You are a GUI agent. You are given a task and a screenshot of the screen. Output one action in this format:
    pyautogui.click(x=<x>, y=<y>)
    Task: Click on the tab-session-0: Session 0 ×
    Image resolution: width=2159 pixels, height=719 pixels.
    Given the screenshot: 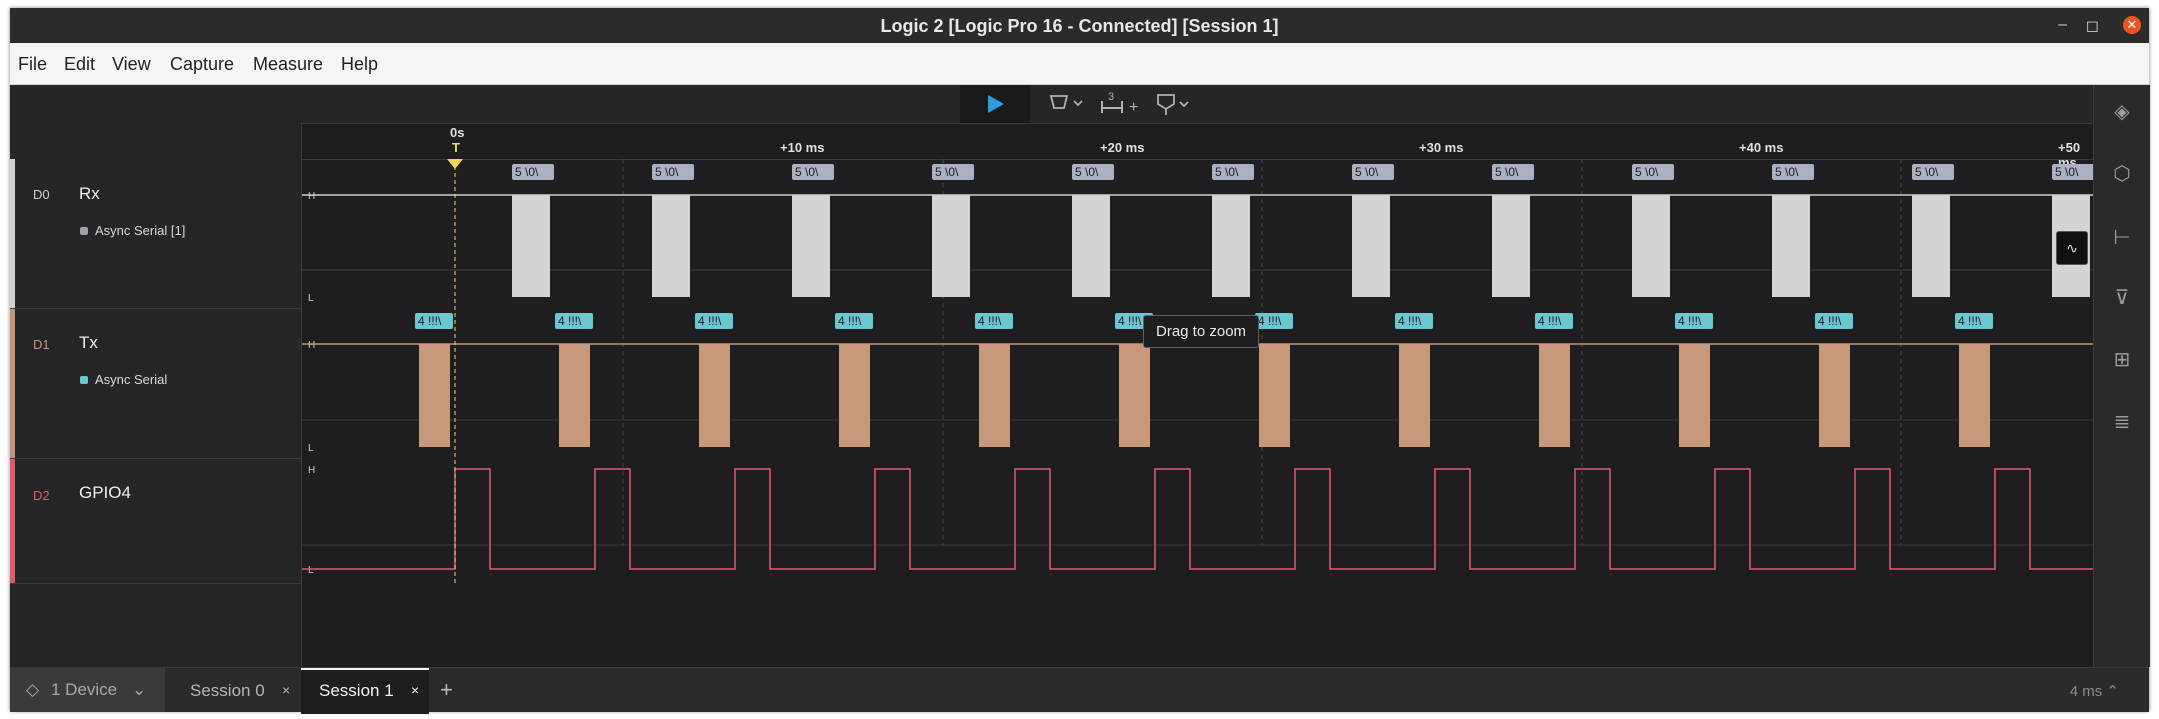 What is the action you would take?
    pyautogui.click(x=236, y=690)
    